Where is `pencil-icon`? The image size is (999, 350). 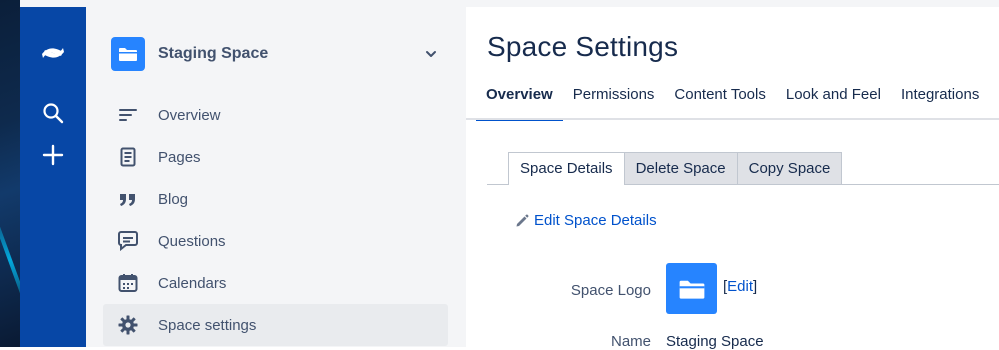
pencil-icon is located at coordinates (522, 221).